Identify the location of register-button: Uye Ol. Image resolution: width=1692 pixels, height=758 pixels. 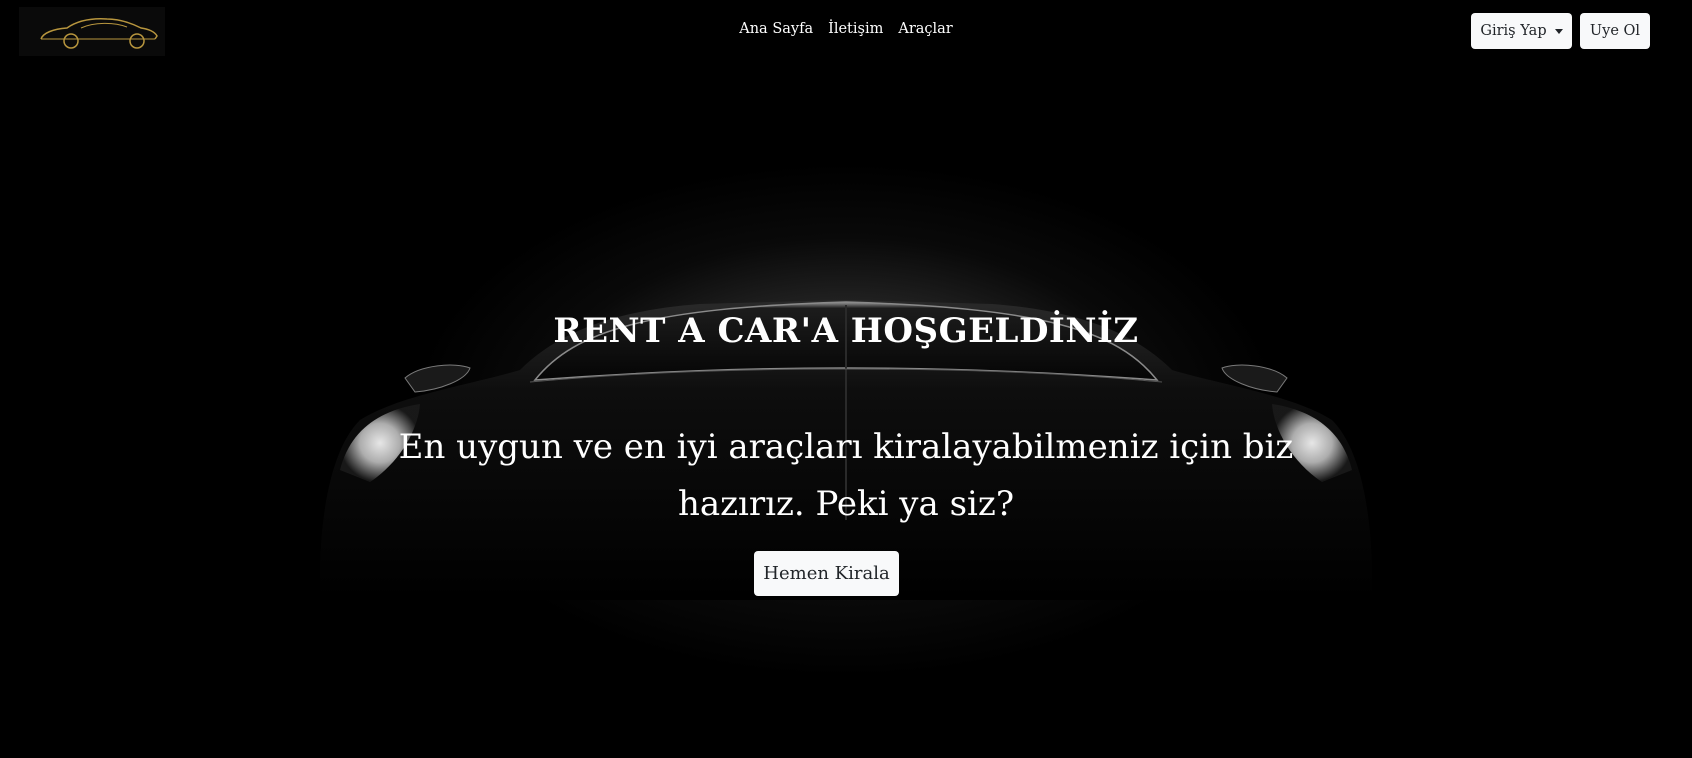
(1615, 31).